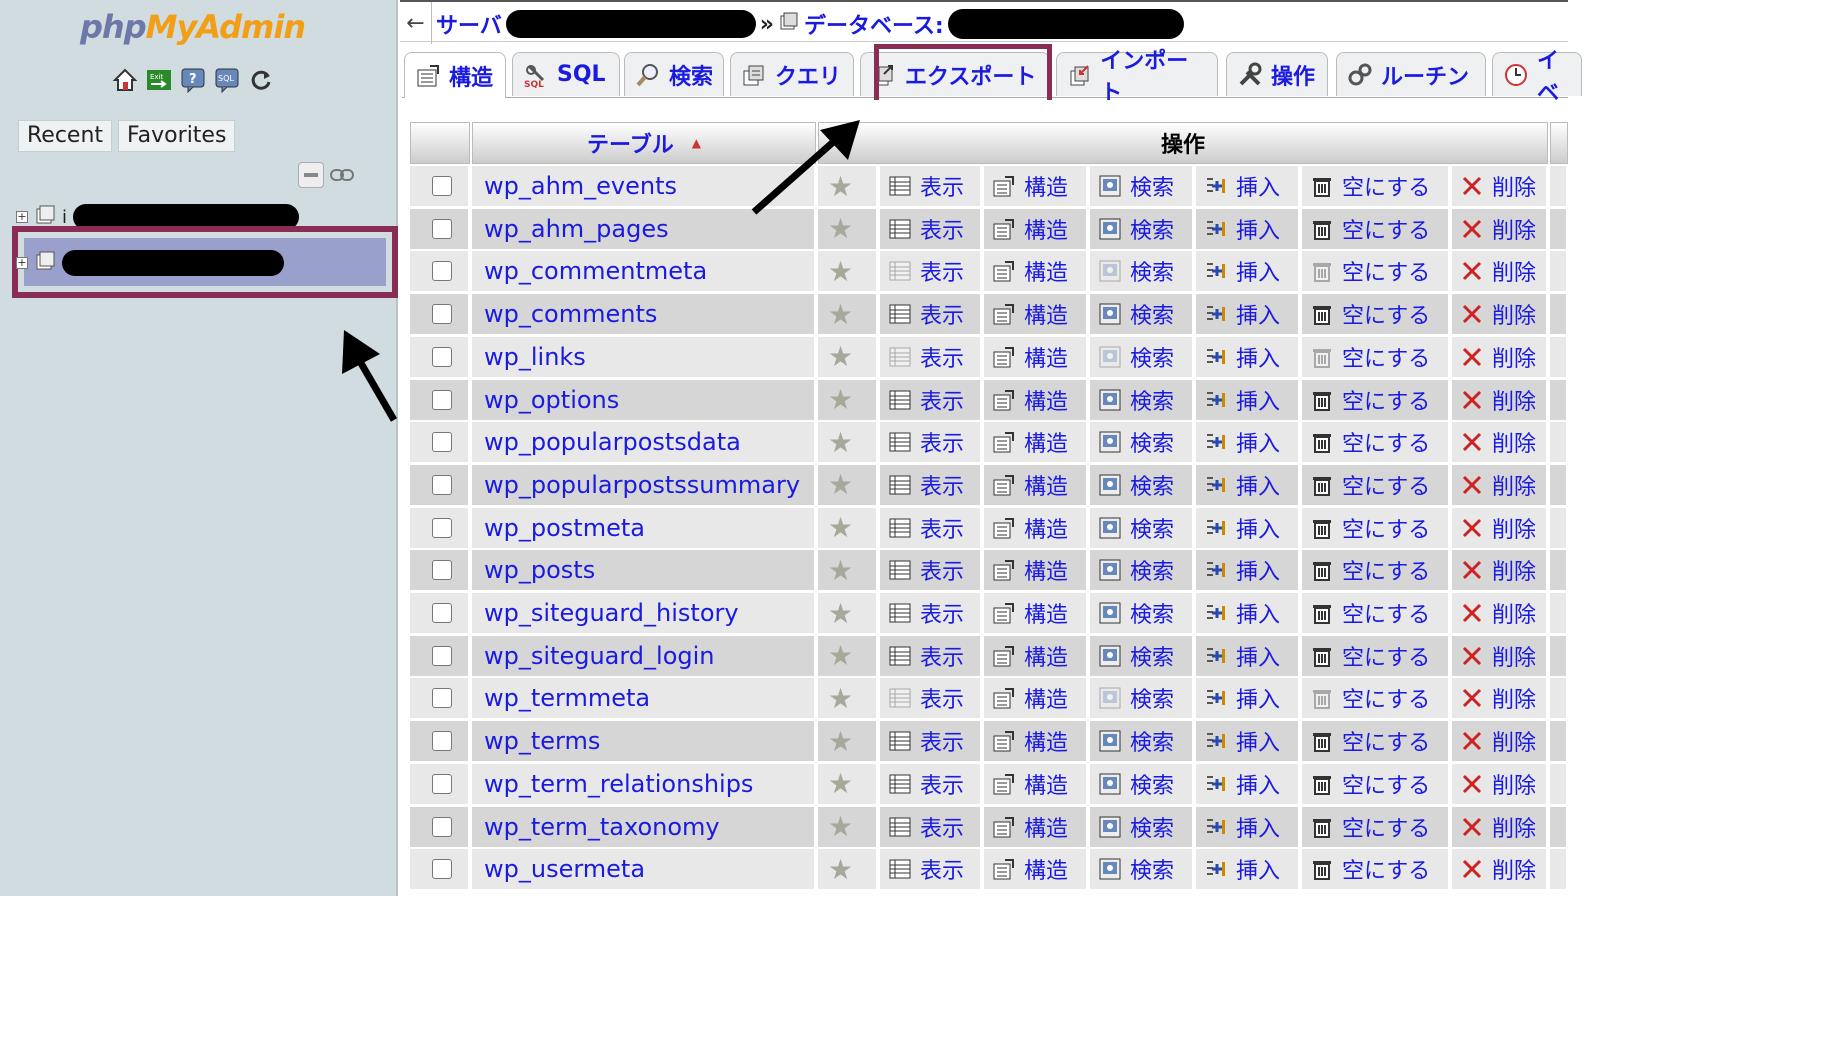  Describe the element at coordinates (566, 74) in the screenshot. I see `tab-sql: SQL SQL` at that location.